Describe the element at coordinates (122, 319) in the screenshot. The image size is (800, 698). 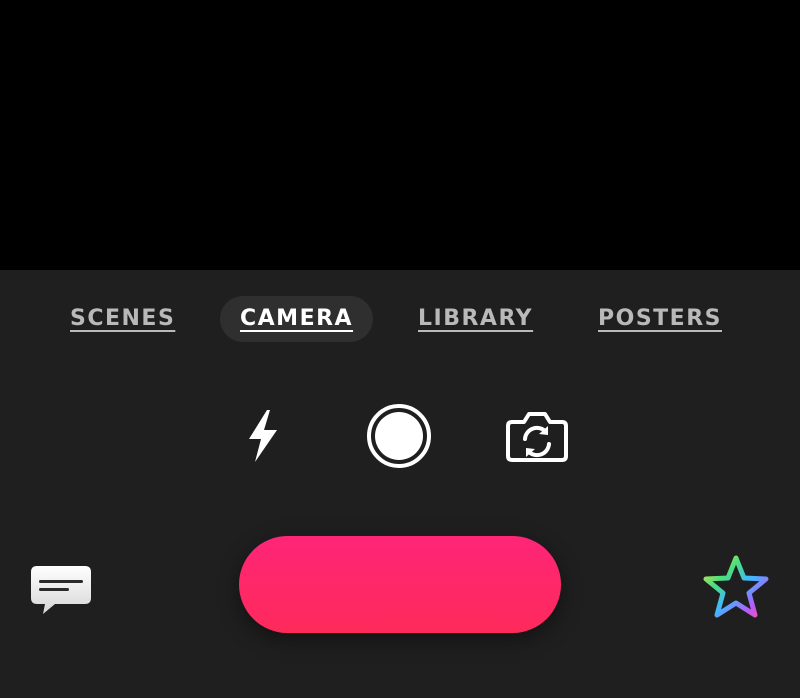
I see `tab-scenes: SCENES` at that location.